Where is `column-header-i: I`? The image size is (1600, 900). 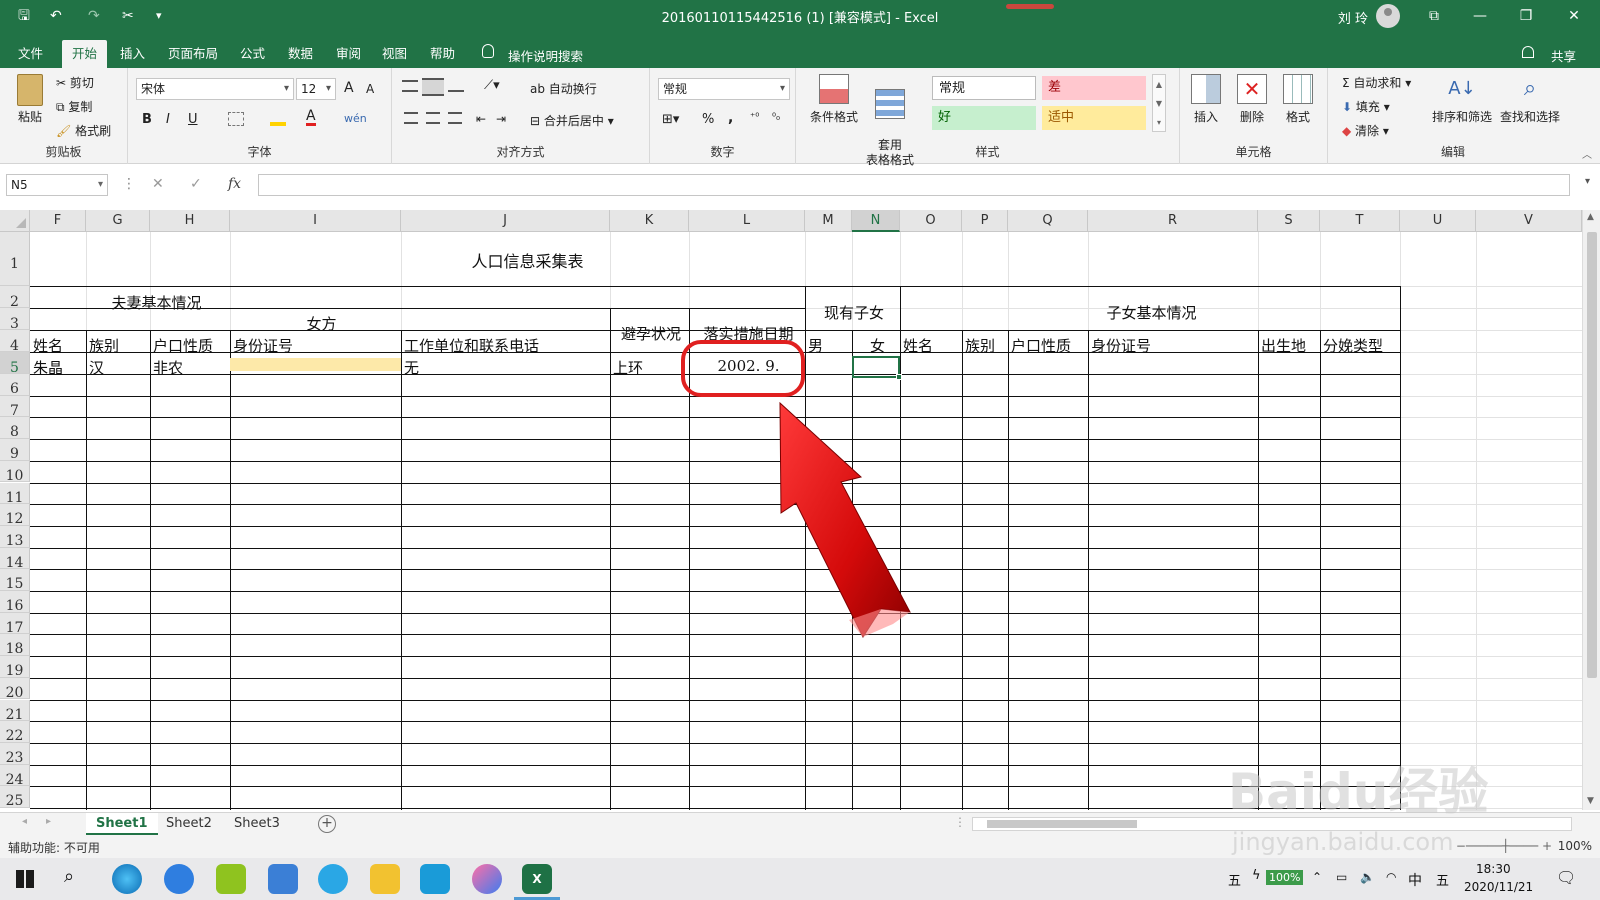 column-header-i: I is located at coordinates (315, 221).